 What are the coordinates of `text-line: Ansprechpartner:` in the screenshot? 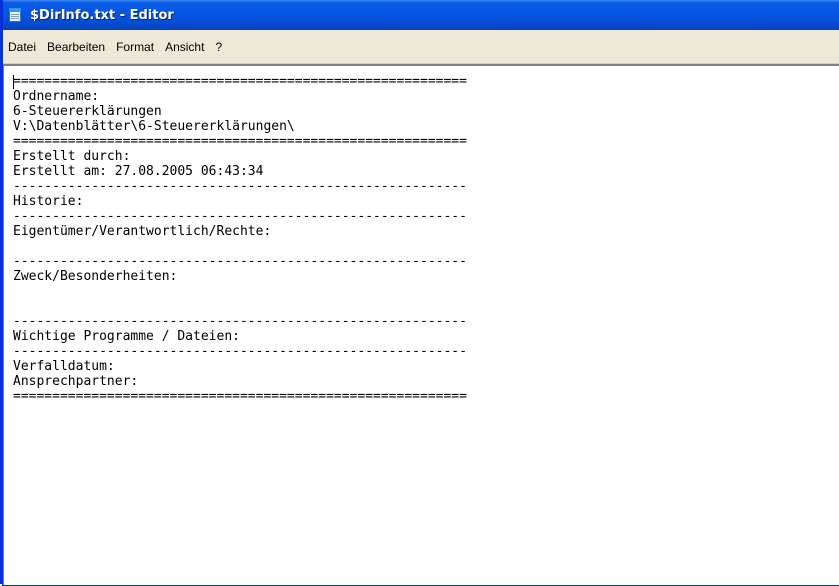 It's located at (76, 381).